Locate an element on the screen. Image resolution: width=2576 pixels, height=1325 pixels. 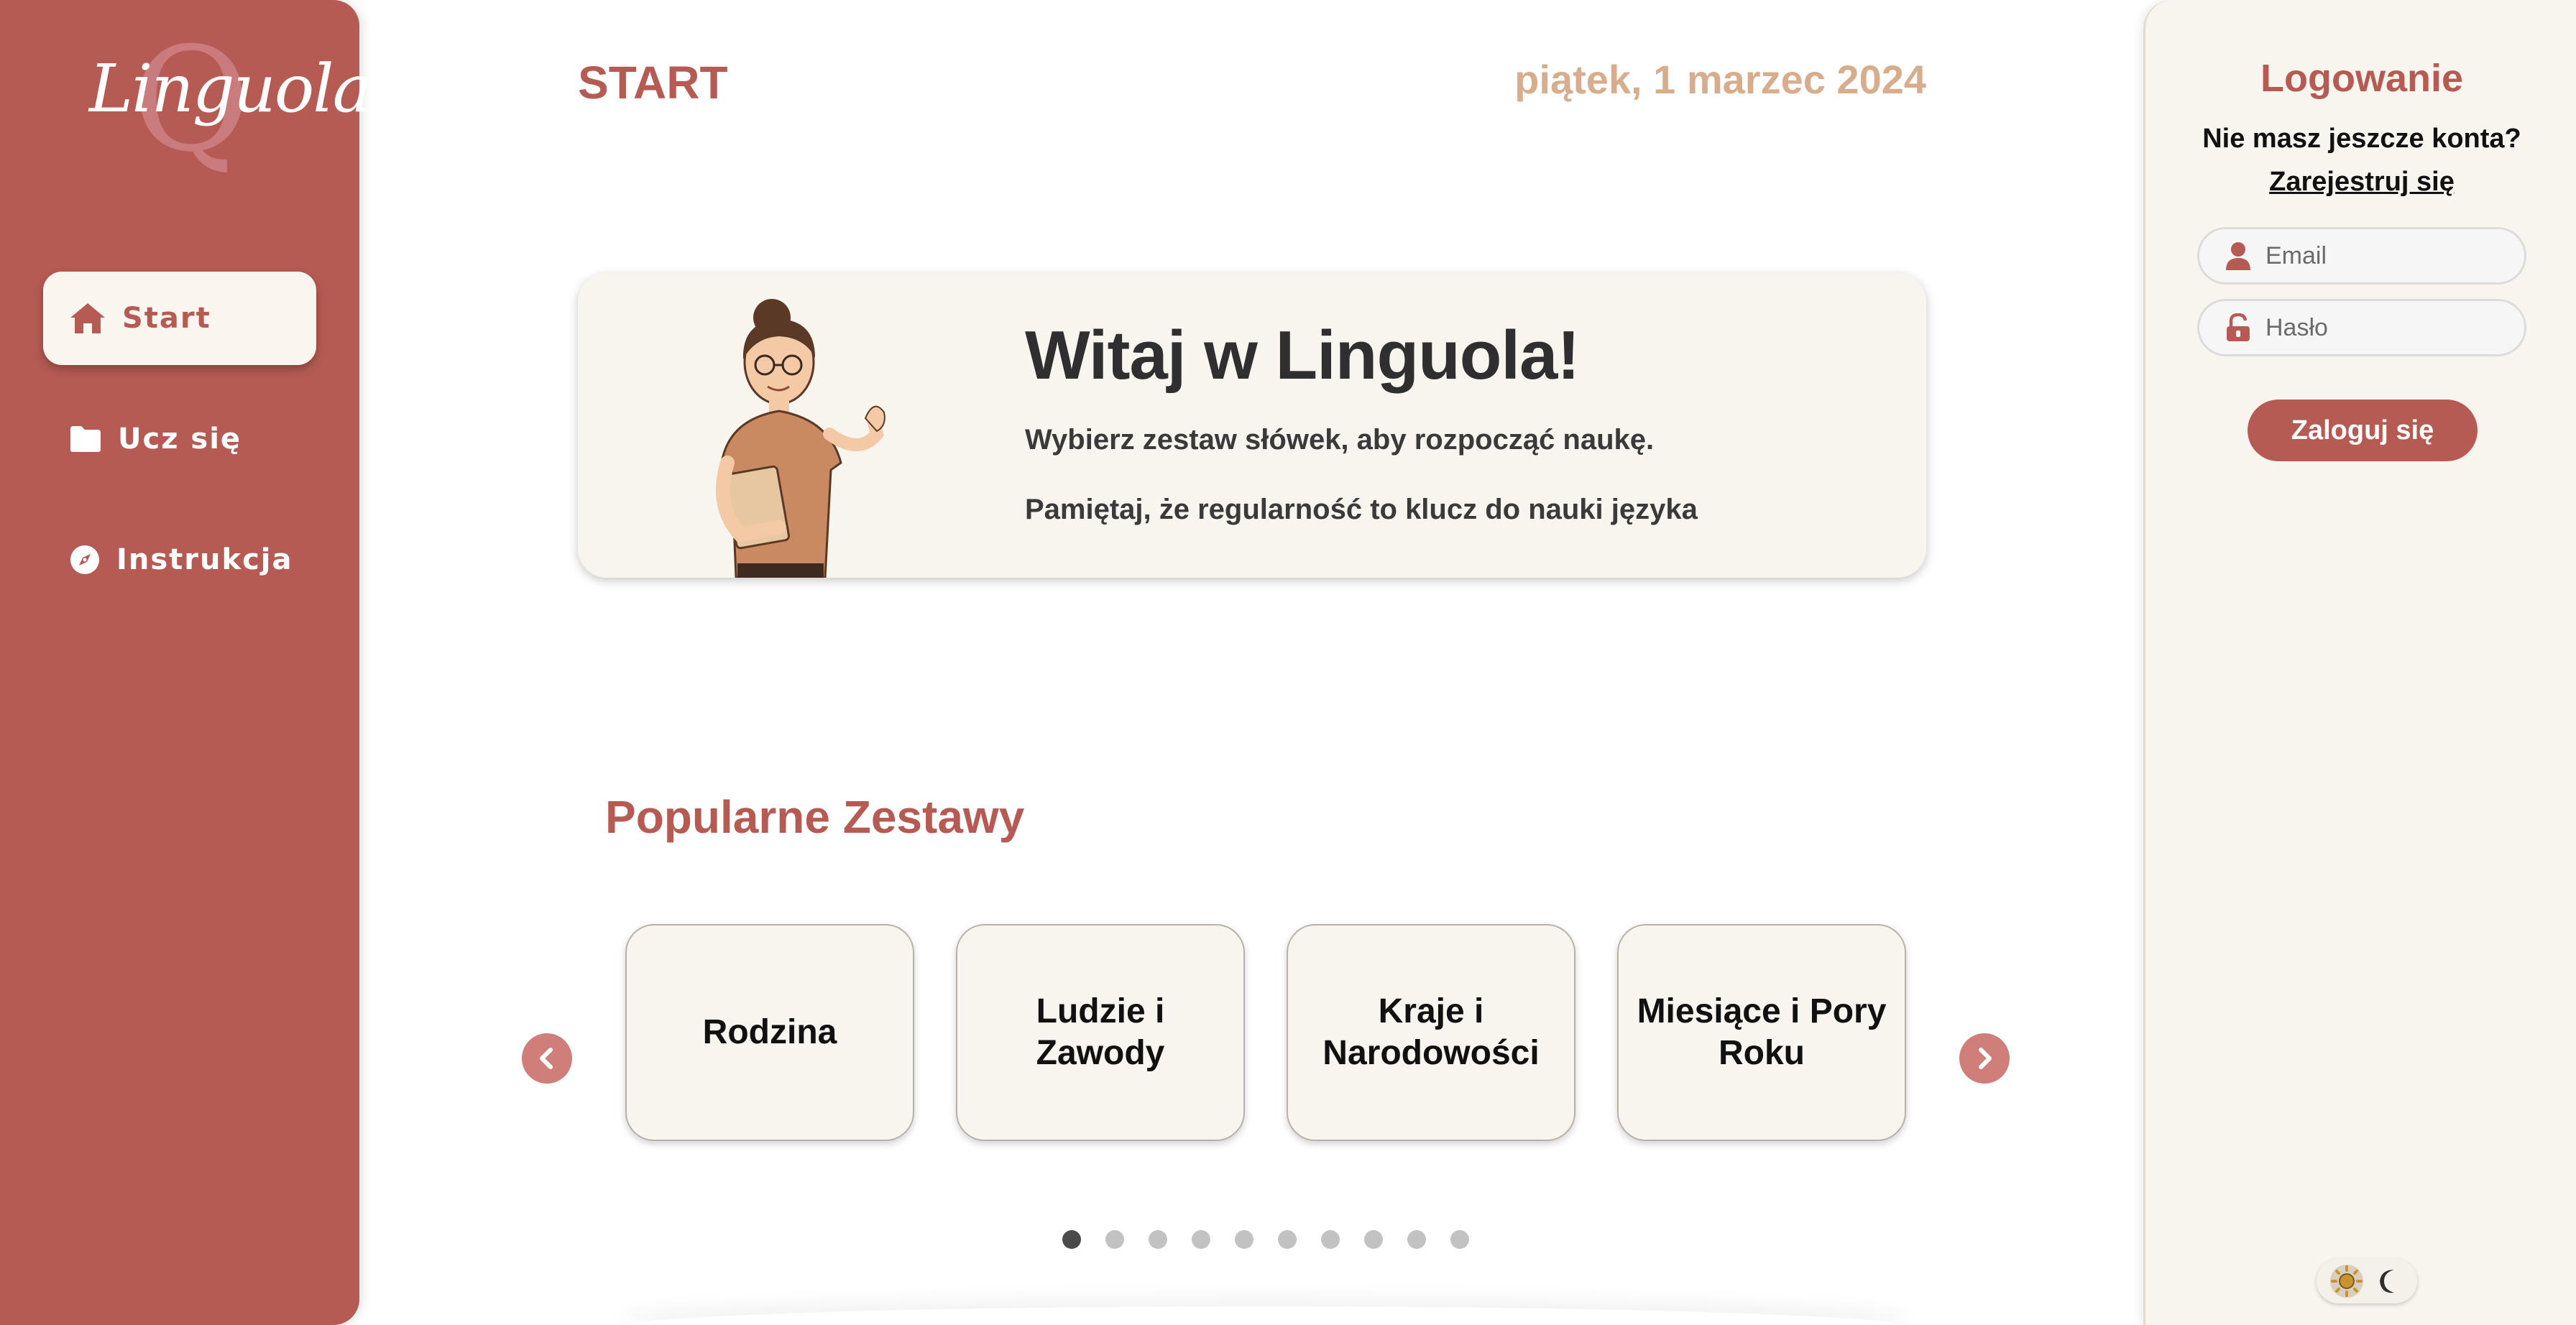
moon-icon is located at coordinates (2389, 1281).